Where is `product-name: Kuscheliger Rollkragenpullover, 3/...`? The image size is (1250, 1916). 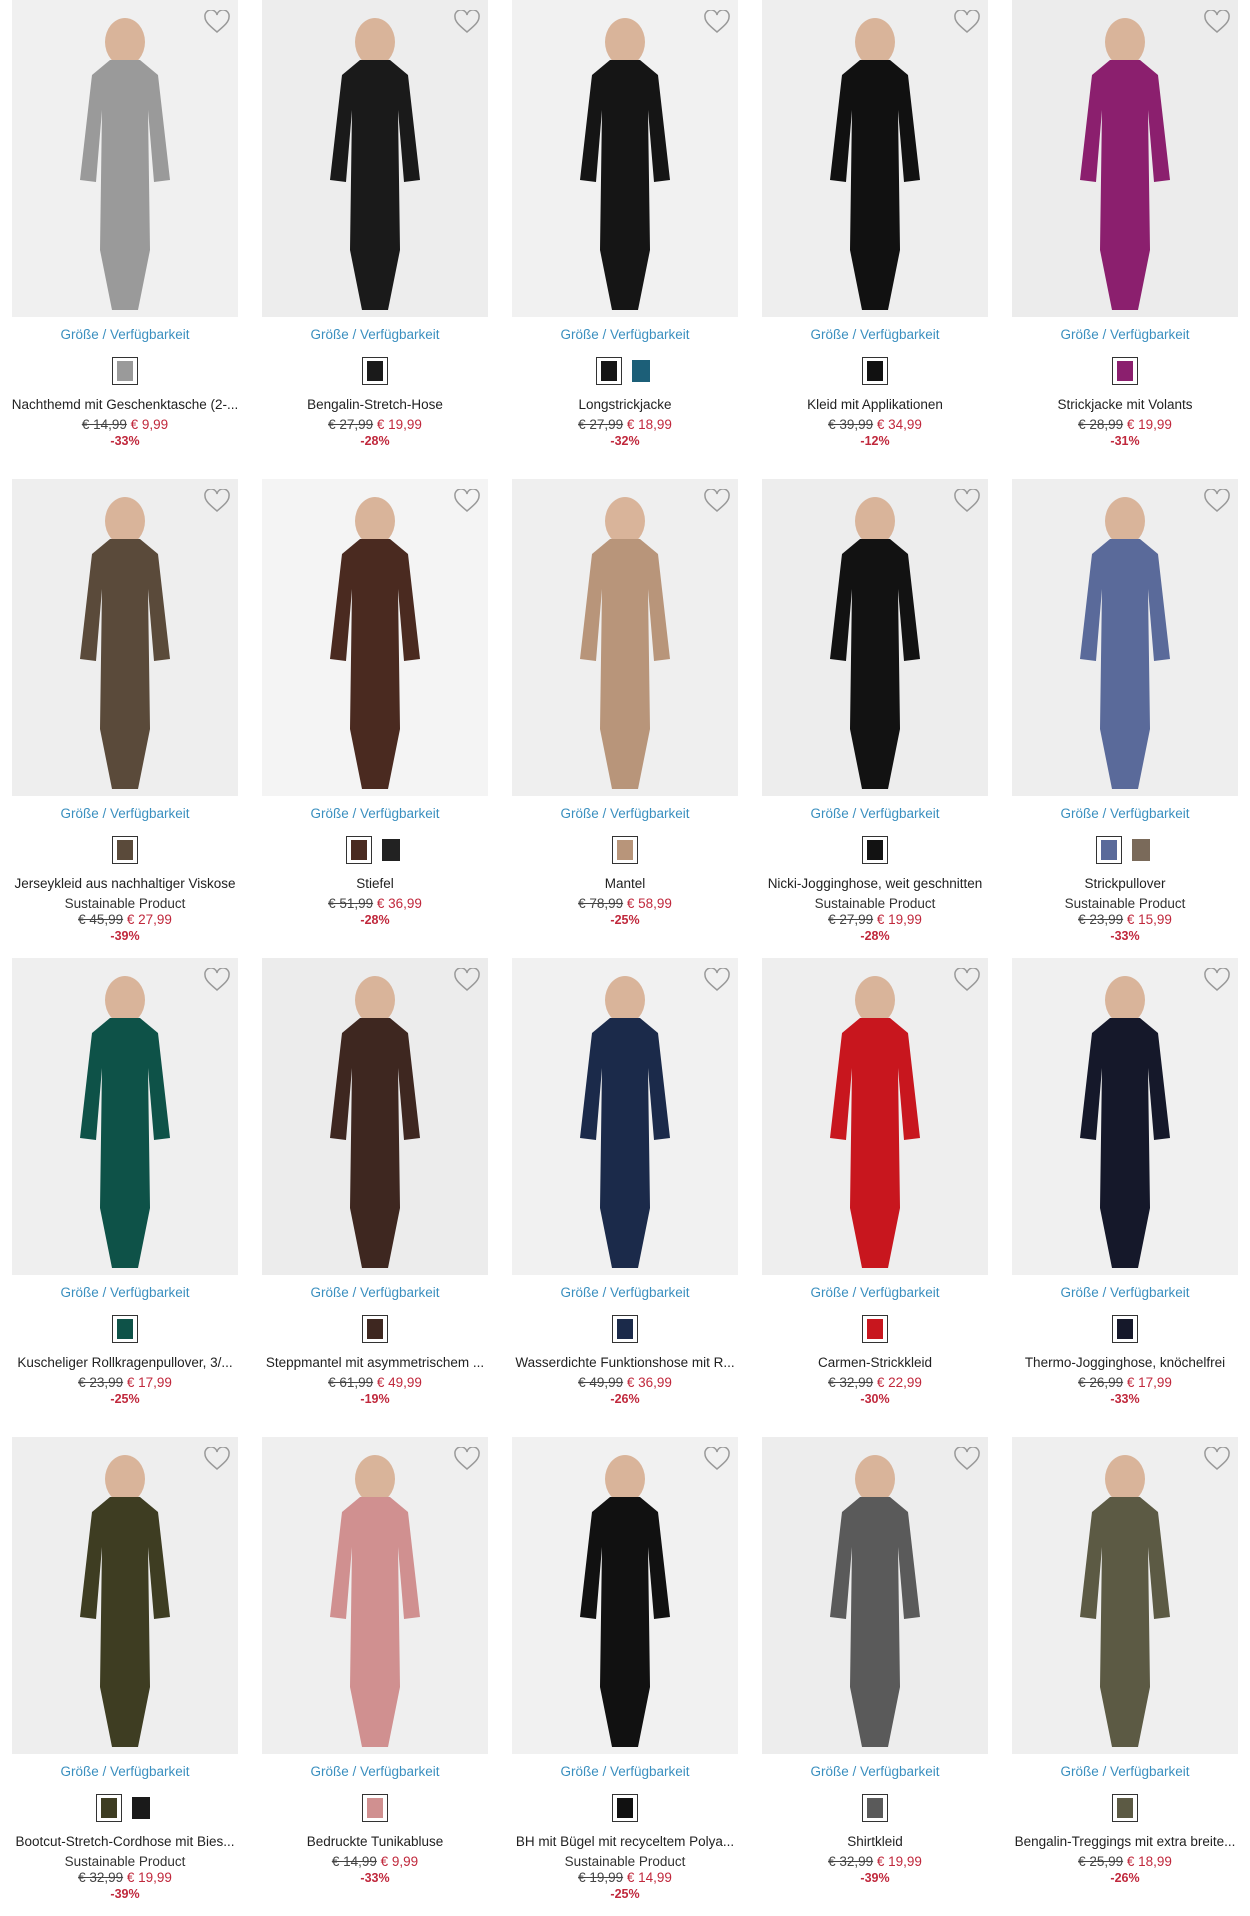
product-name: Kuscheliger Rollkragenpullover, 3/... is located at coordinates (125, 1362).